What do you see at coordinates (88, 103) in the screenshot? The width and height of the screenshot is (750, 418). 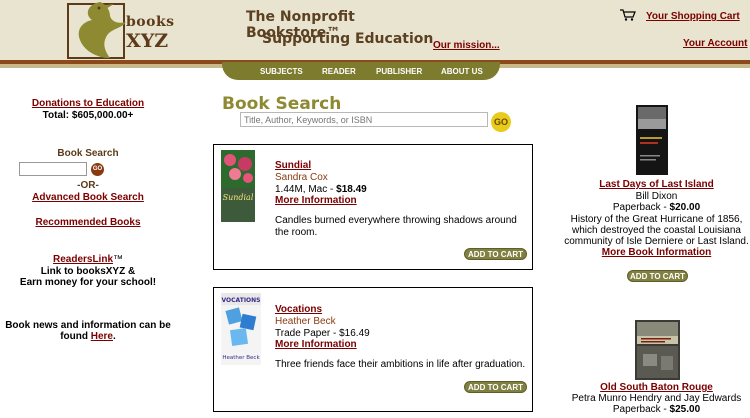 I see `donations-link: Donations to Education` at bounding box center [88, 103].